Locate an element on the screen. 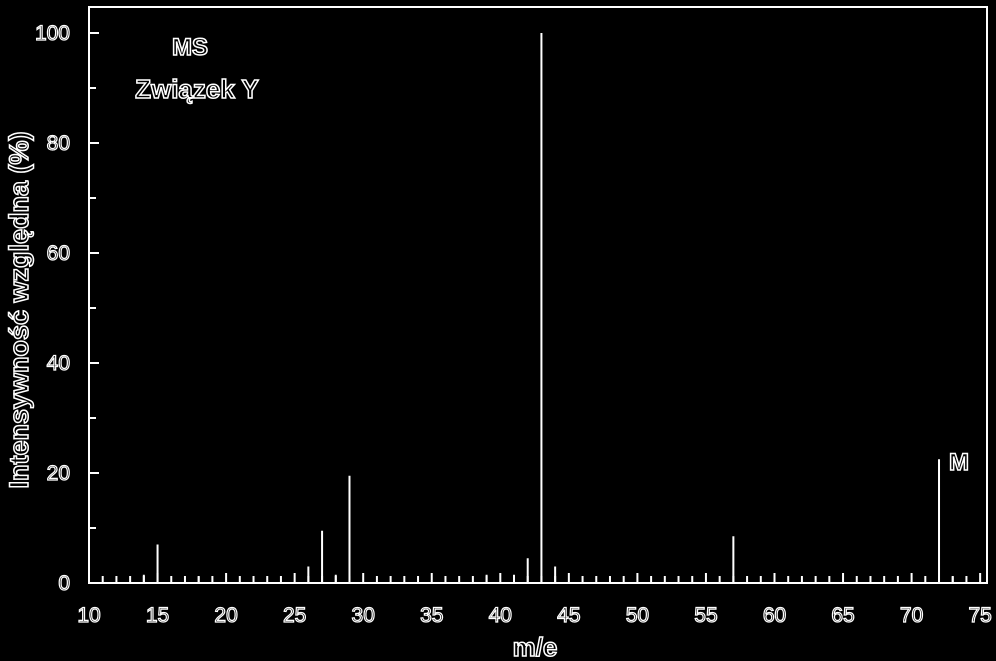 The height and width of the screenshot is (661, 996). x-tick-label: 50 is located at coordinates (637, 615).